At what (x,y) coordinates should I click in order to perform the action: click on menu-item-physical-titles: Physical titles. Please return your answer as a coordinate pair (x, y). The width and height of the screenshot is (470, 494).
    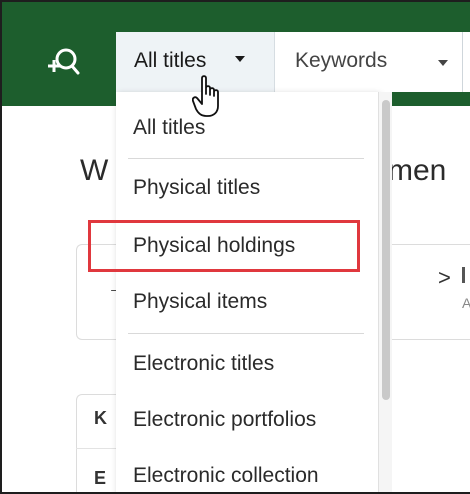
    Looking at the image, I should click on (247, 188).